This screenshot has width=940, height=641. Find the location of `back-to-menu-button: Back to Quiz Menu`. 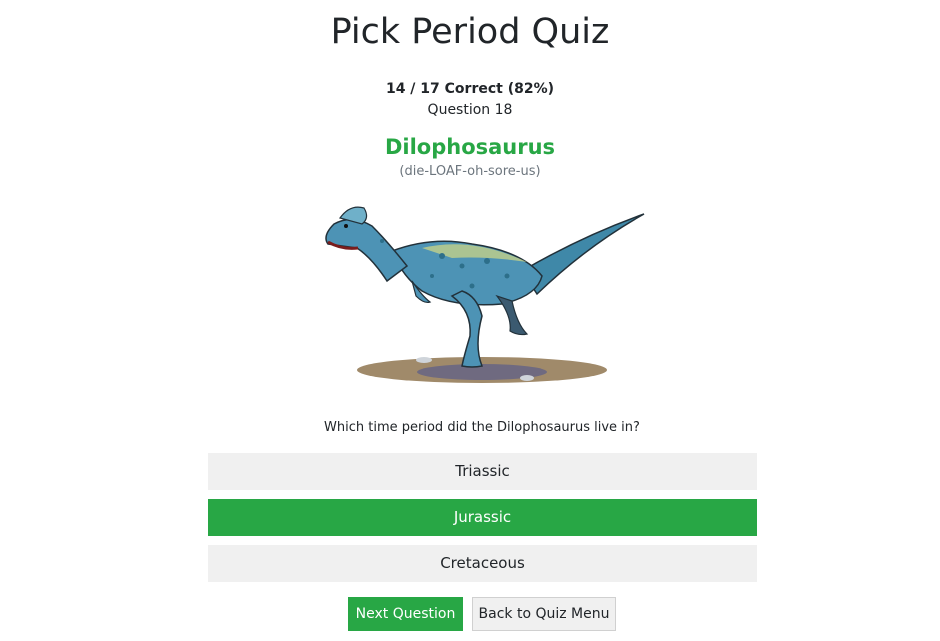

back-to-menu-button: Back to Quiz Menu is located at coordinates (544, 614).